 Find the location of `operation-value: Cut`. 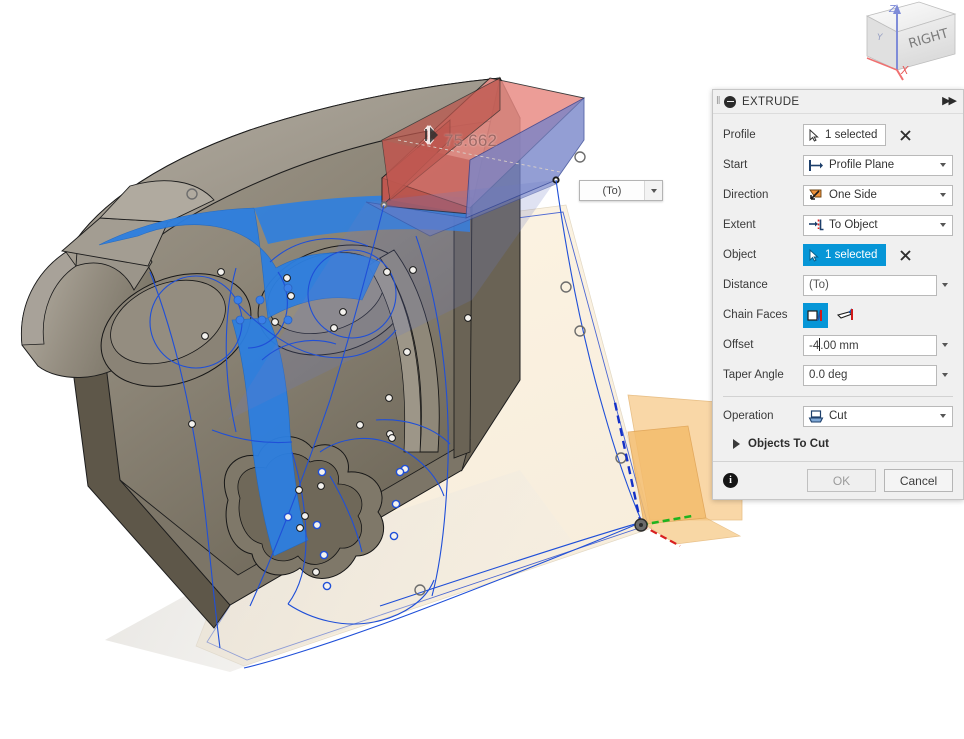

operation-value: Cut is located at coordinates (838, 416).